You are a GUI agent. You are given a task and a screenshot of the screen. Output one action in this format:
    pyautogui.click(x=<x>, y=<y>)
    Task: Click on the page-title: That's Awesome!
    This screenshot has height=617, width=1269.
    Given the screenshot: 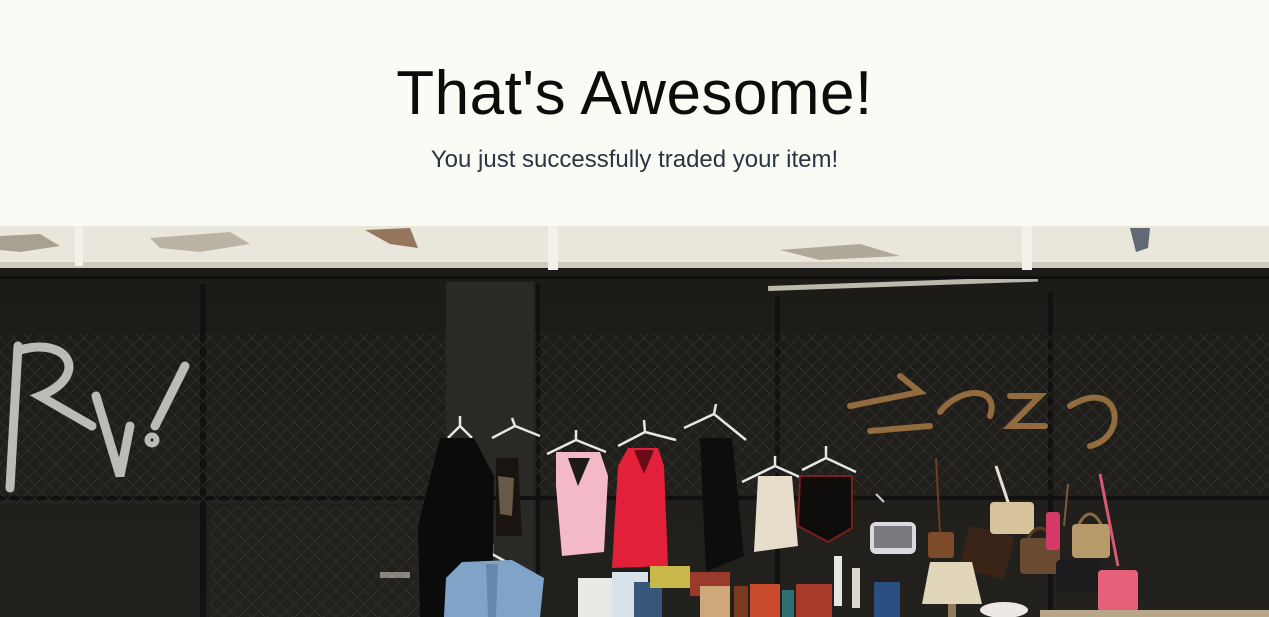 What is the action you would take?
    pyautogui.click(x=634, y=93)
    